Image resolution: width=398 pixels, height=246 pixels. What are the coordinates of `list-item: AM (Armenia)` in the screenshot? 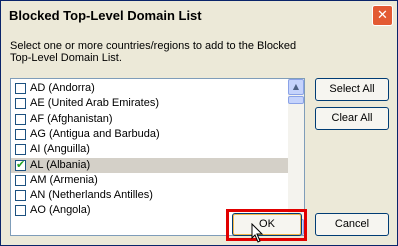 It's located at (150, 180).